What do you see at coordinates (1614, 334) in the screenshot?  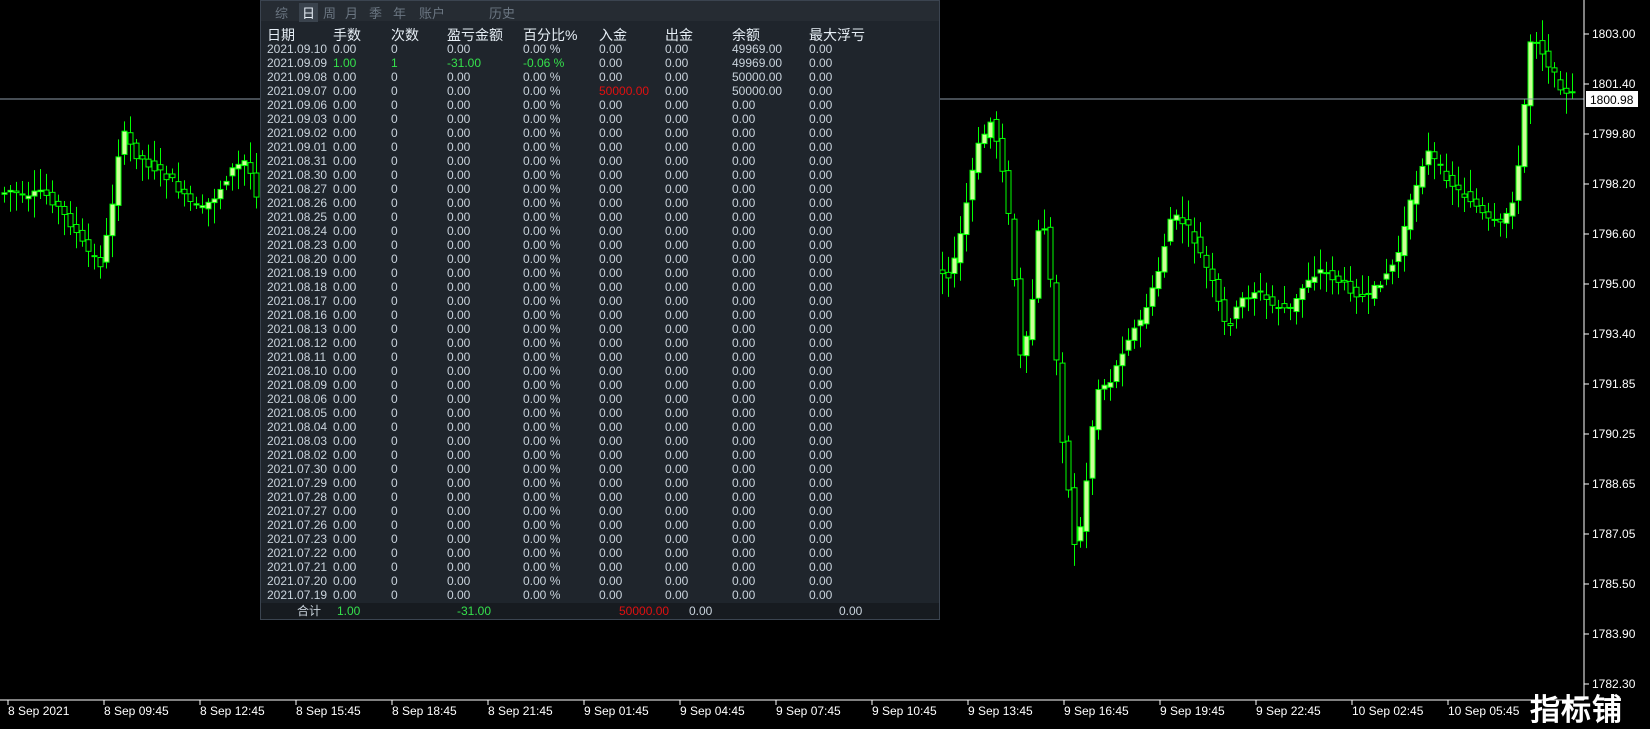 I see `price-axis-label: 1793.40` at bounding box center [1614, 334].